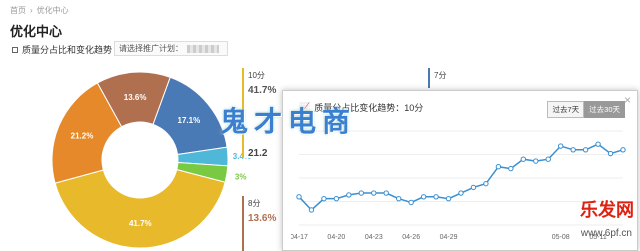  Describe the element at coordinates (82, 135) in the screenshot. I see `pie-slice-label: 21.2%` at that location.